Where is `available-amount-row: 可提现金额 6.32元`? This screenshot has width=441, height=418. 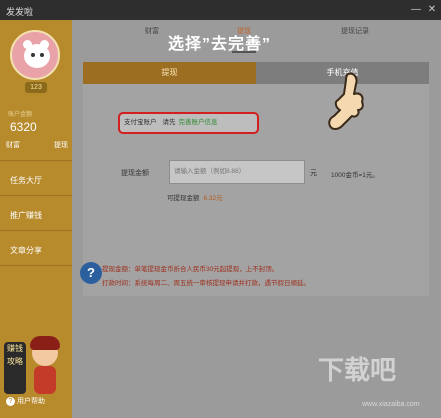 available-amount-row: 可提现金额 6.32元 is located at coordinates (195, 197).